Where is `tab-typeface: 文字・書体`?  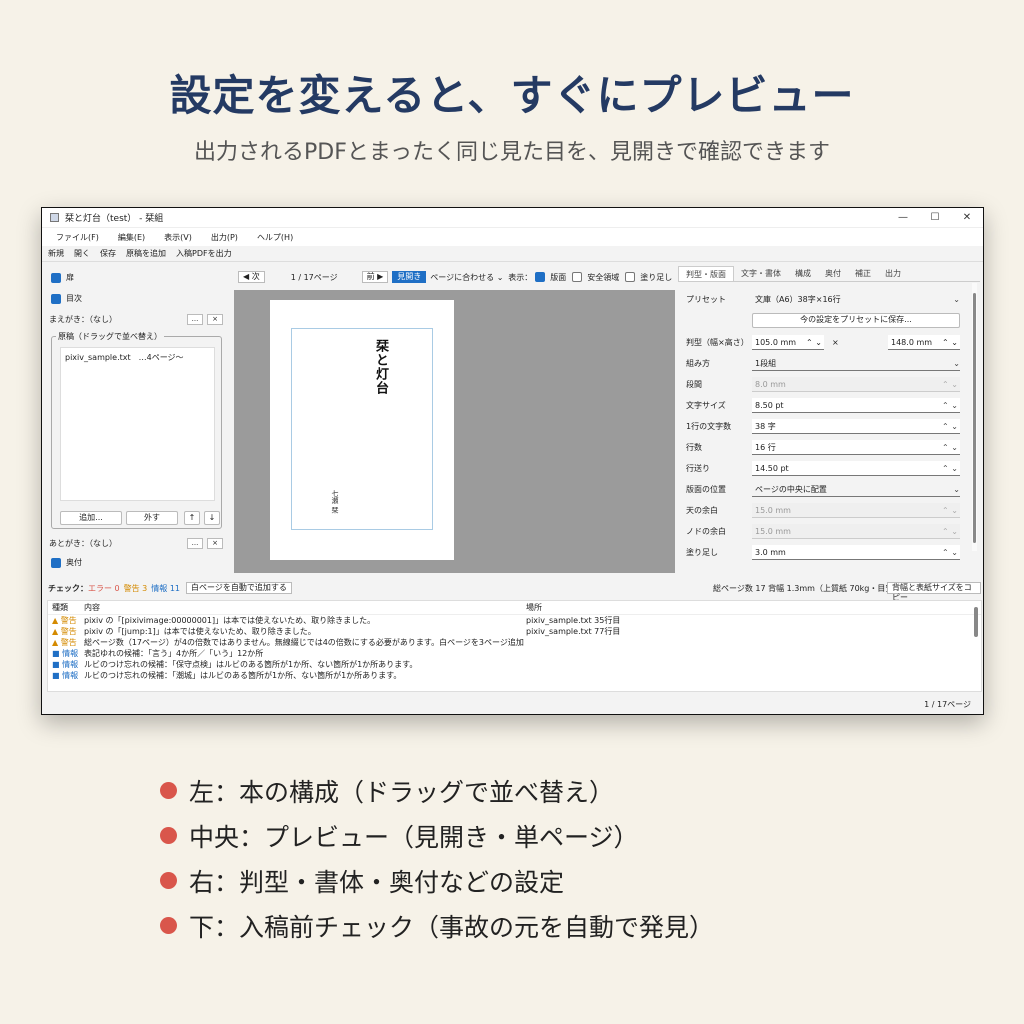 tab-typeface: 文字・書体 is located at coordinates (761, 273).